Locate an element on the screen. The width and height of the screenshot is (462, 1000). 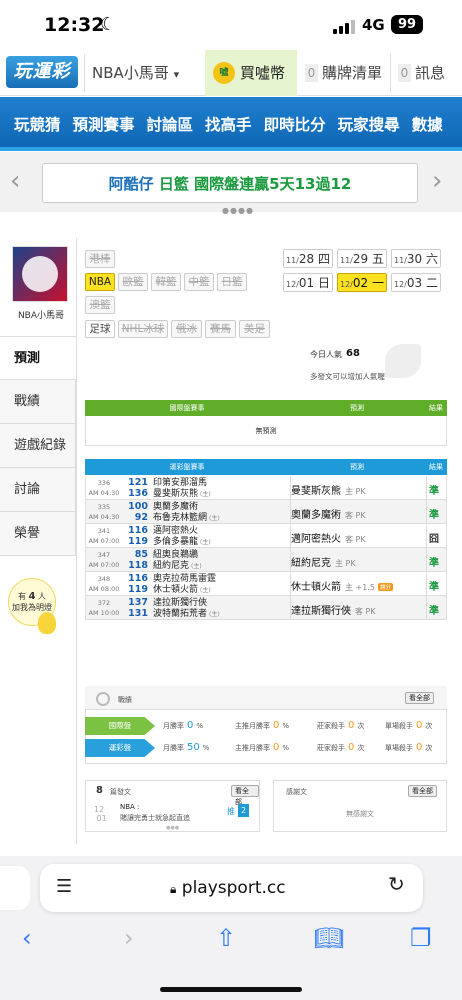
messages-link: 訊息 is located at coordinates (430, 73).